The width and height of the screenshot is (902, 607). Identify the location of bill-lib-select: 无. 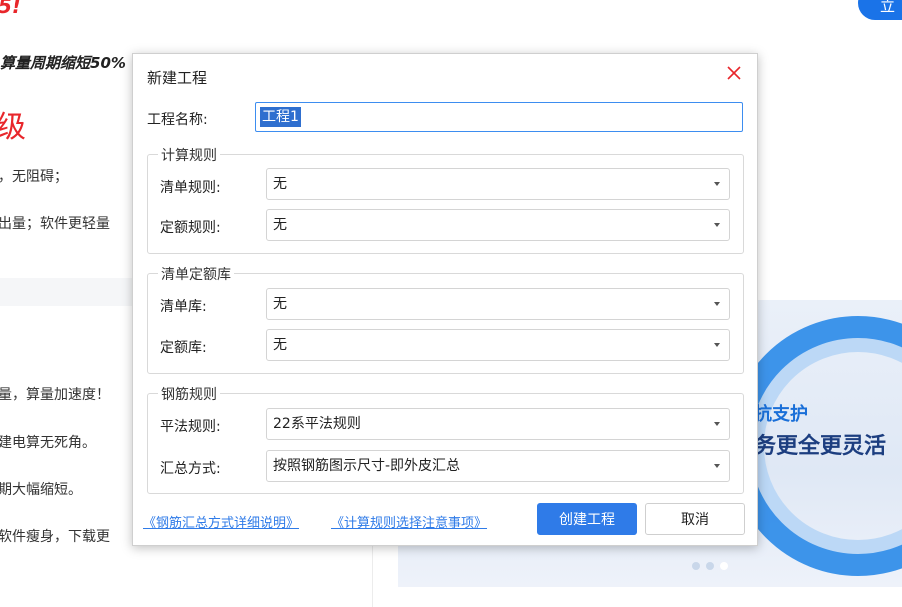
(498, 304).